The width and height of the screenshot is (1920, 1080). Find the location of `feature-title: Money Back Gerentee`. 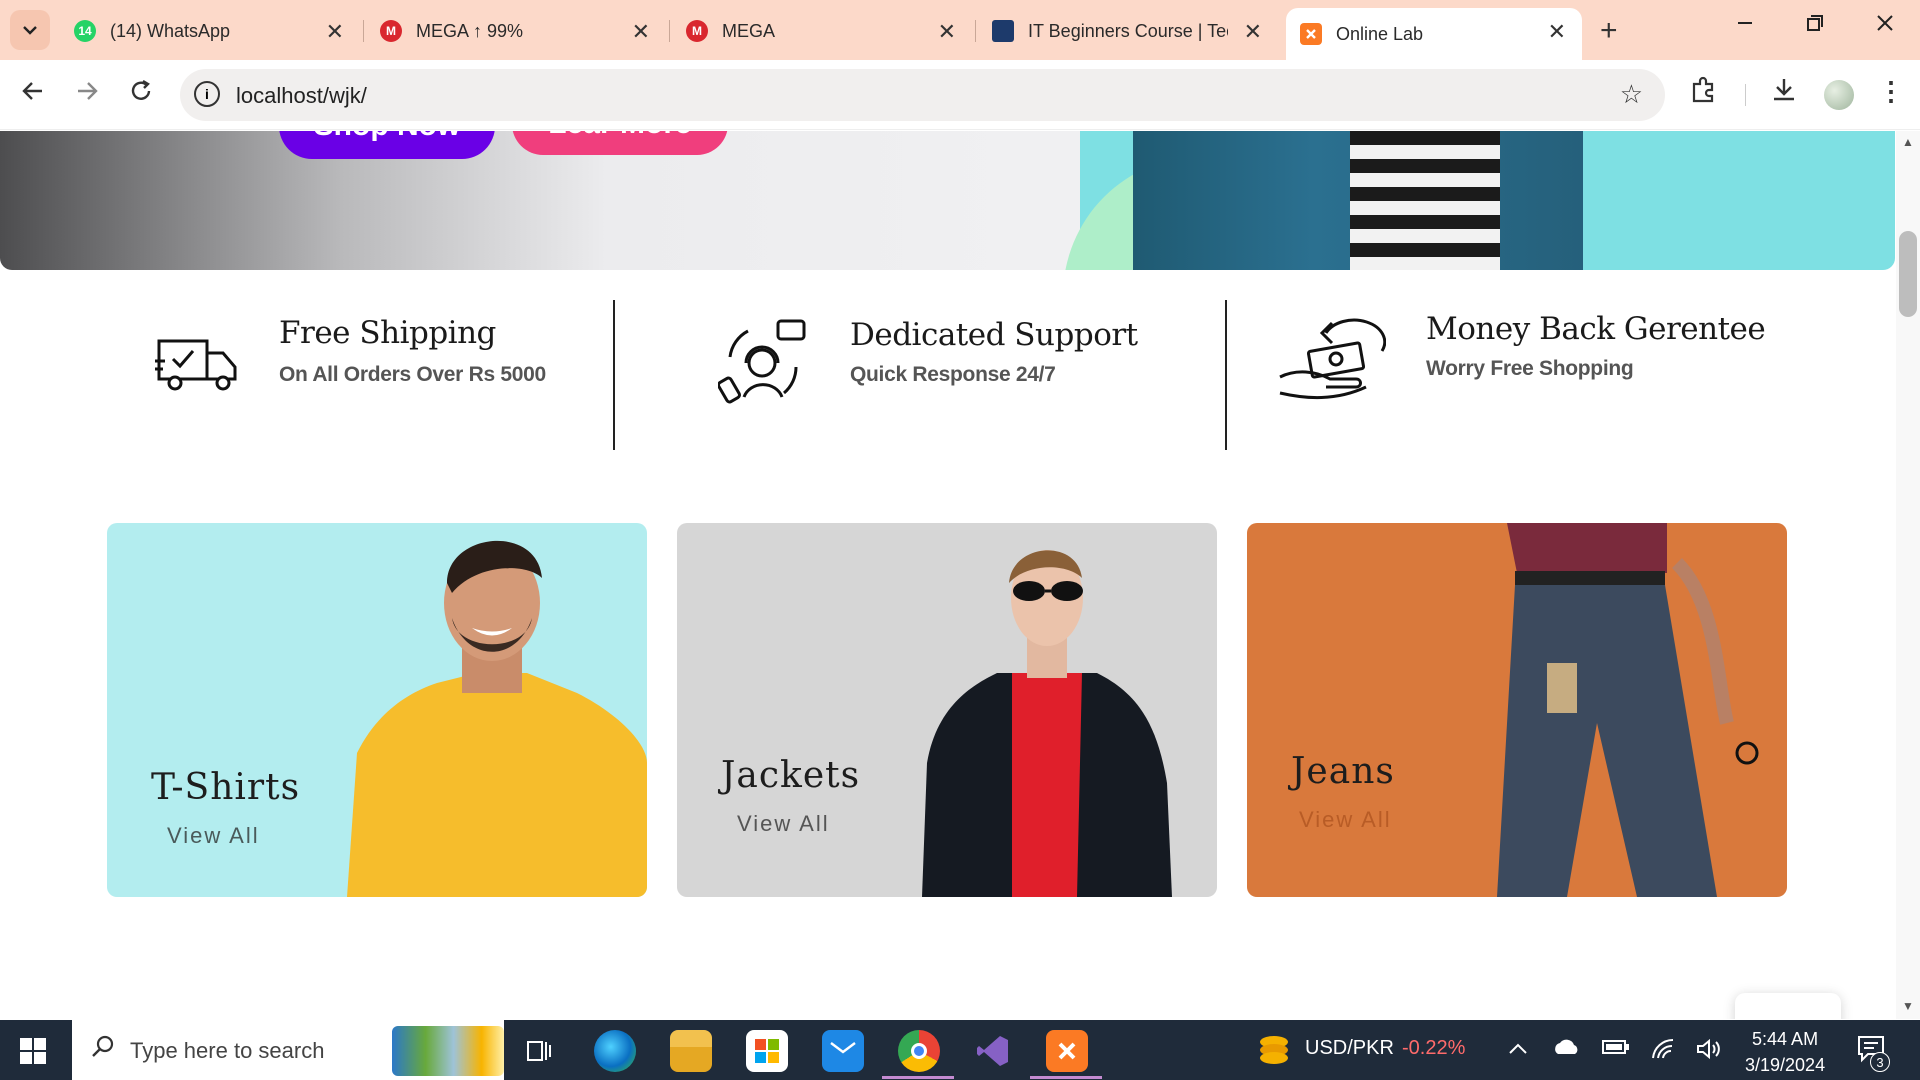

feature-title: Money Back Gerentee is located at coordinates (1596, 329).